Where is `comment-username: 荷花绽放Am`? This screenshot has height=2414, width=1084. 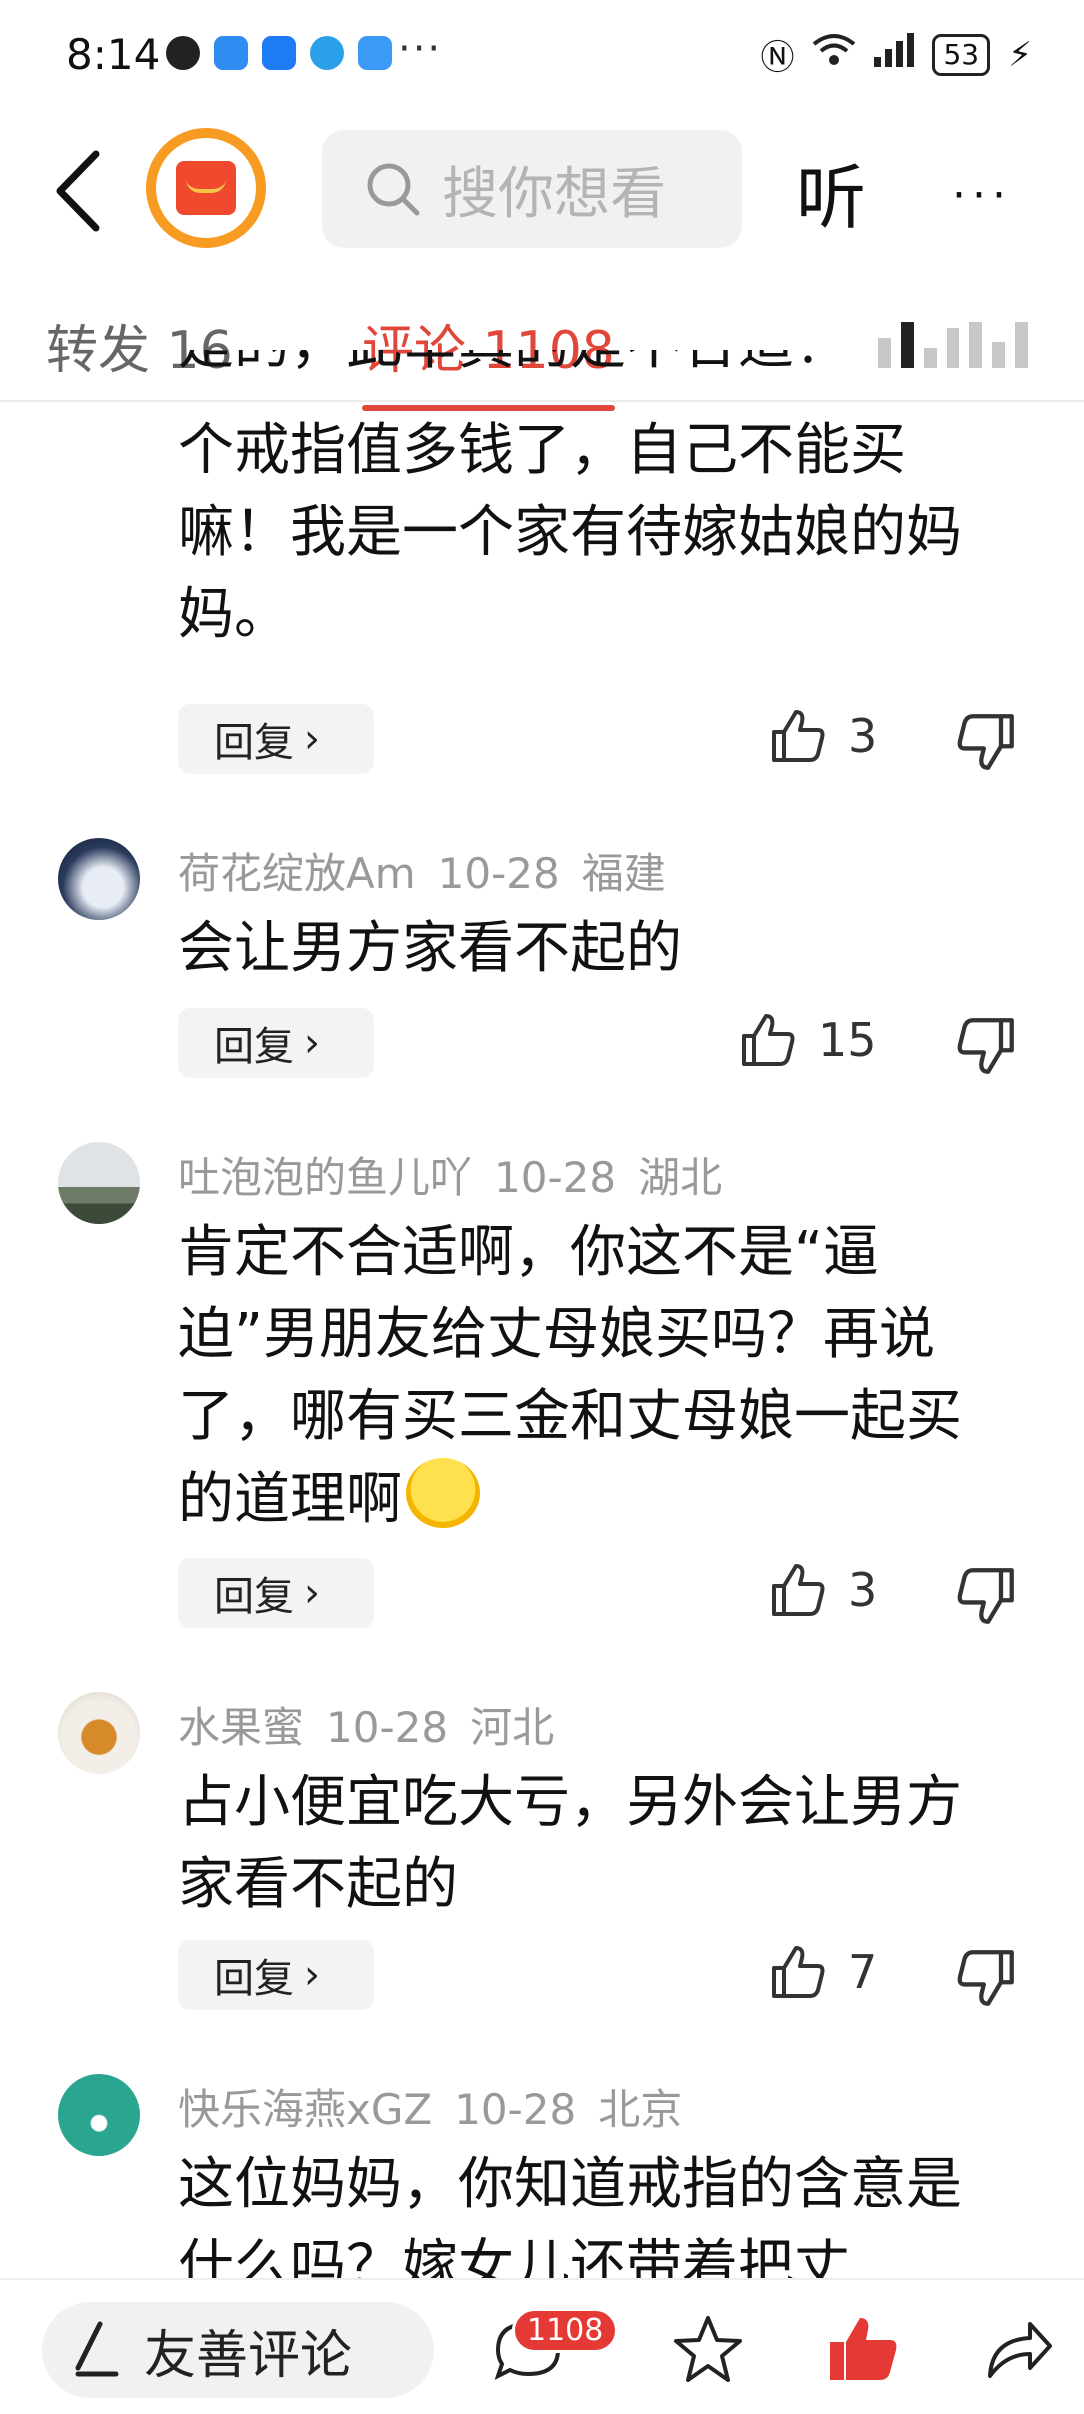
comment-username: 荷花绽放Am is located at coordinates (297, 873).